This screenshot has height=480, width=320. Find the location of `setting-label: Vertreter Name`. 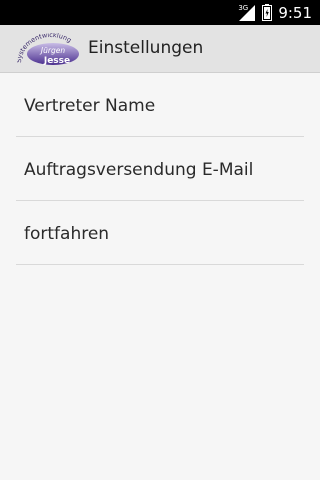

setting-label: Vertreter Name is located at coordinates (90, 106).